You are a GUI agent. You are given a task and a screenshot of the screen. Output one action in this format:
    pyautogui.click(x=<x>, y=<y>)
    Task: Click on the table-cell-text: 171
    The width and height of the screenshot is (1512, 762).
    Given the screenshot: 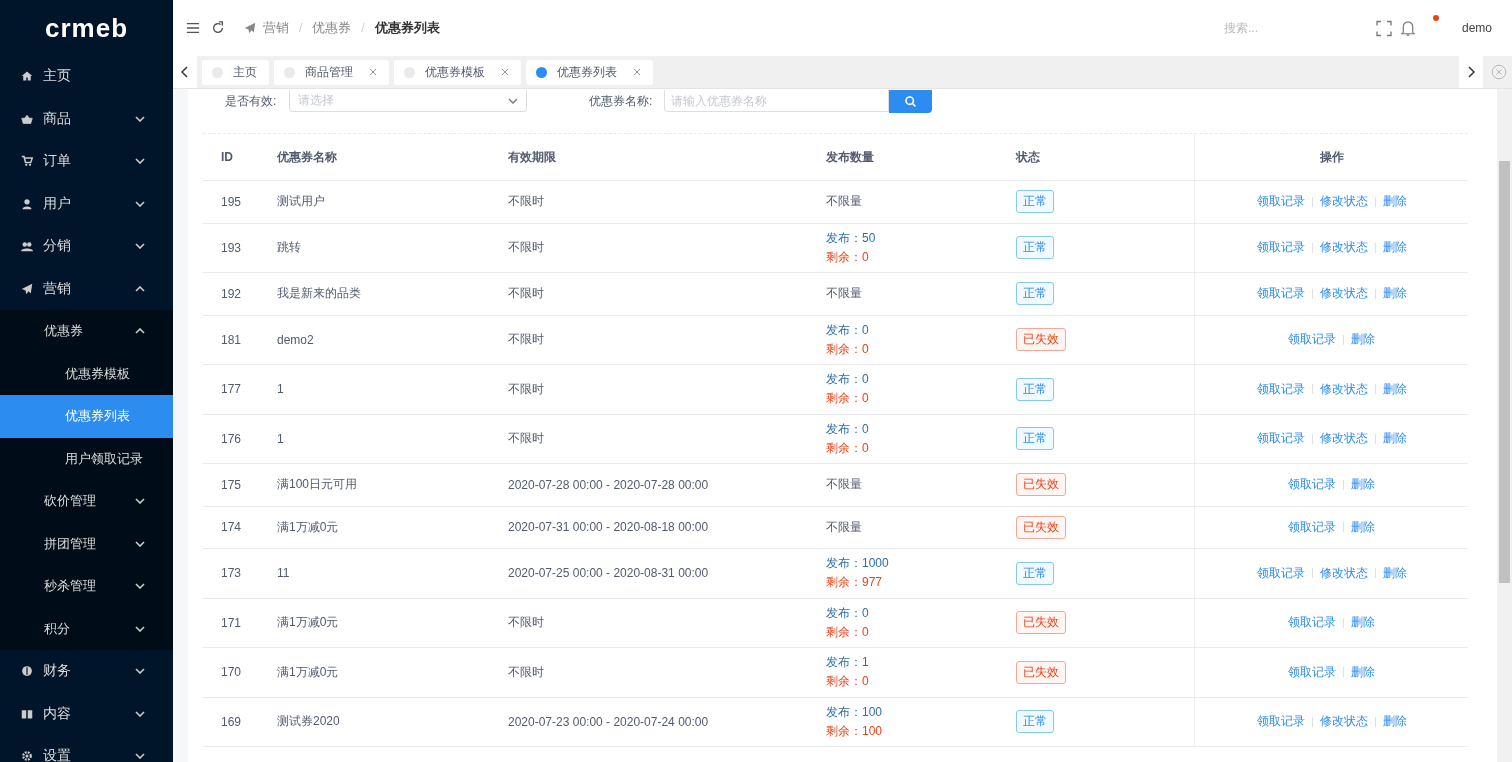 What is the action you would take?
    pyautogui.click(x=231, y=622)
    